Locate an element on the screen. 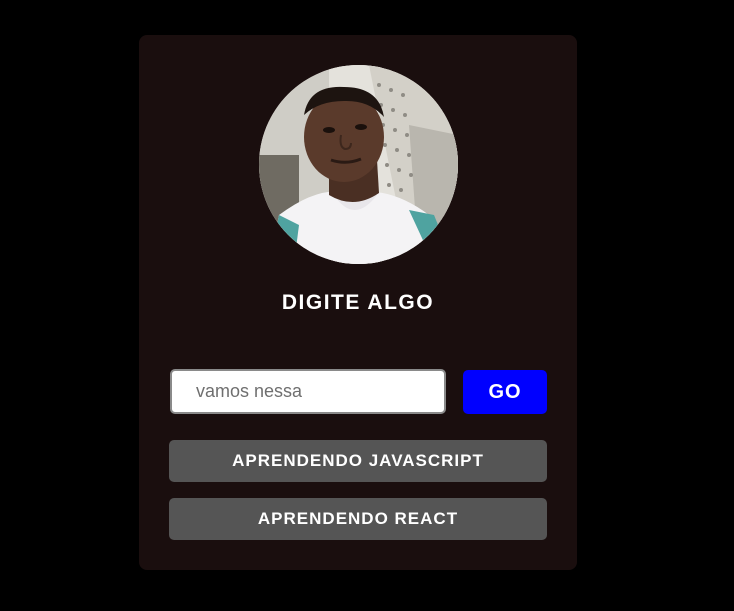 The width and height of the screenshot is (734, 611). list-item-react: APRENDENDO REACT is located at coordinates (358, 519).